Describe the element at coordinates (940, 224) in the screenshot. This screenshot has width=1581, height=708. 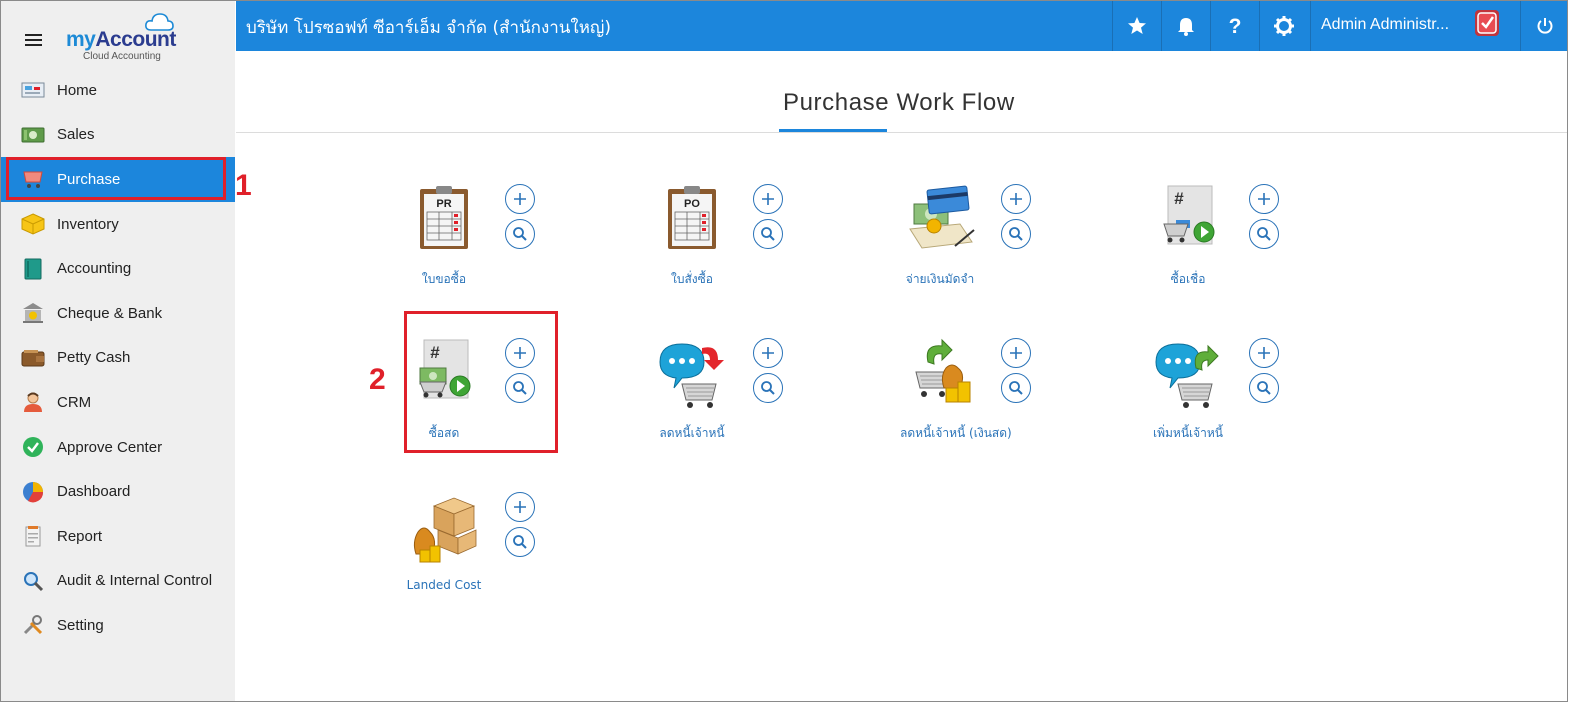
I see `deposit-payment-icon` at that location.